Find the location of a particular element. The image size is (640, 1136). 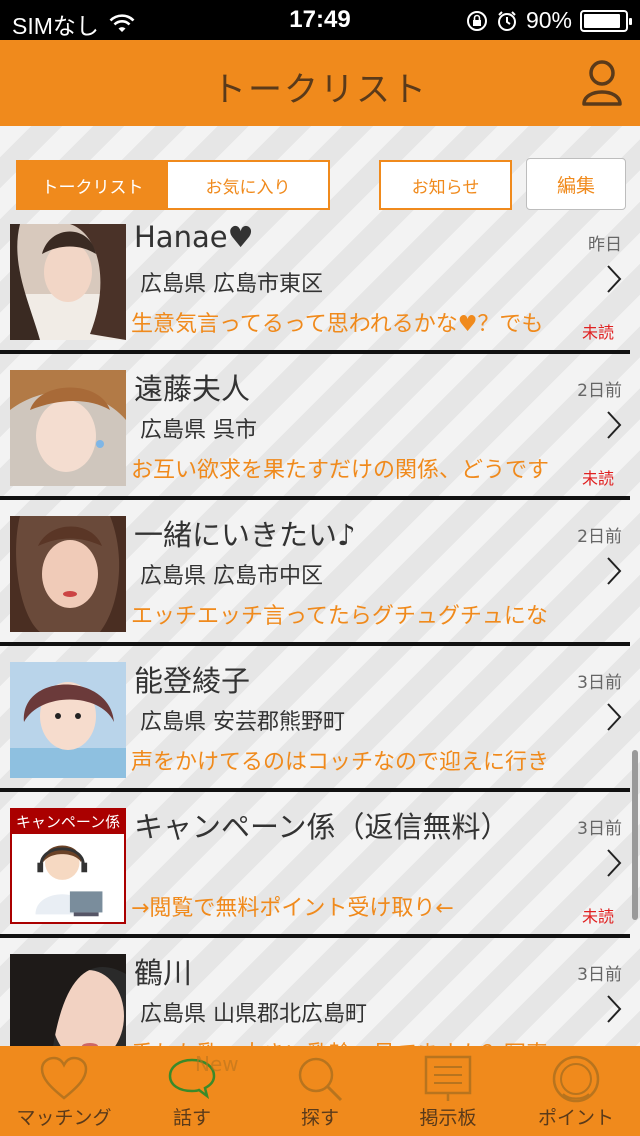

tab-board: 掲示板 is located at coordinates (448, 1091).